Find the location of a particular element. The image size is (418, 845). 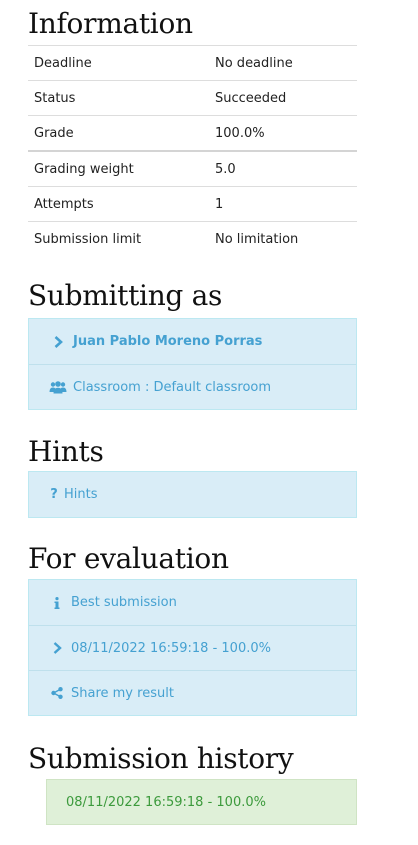

info-icon is located at coordinates (57, 602).